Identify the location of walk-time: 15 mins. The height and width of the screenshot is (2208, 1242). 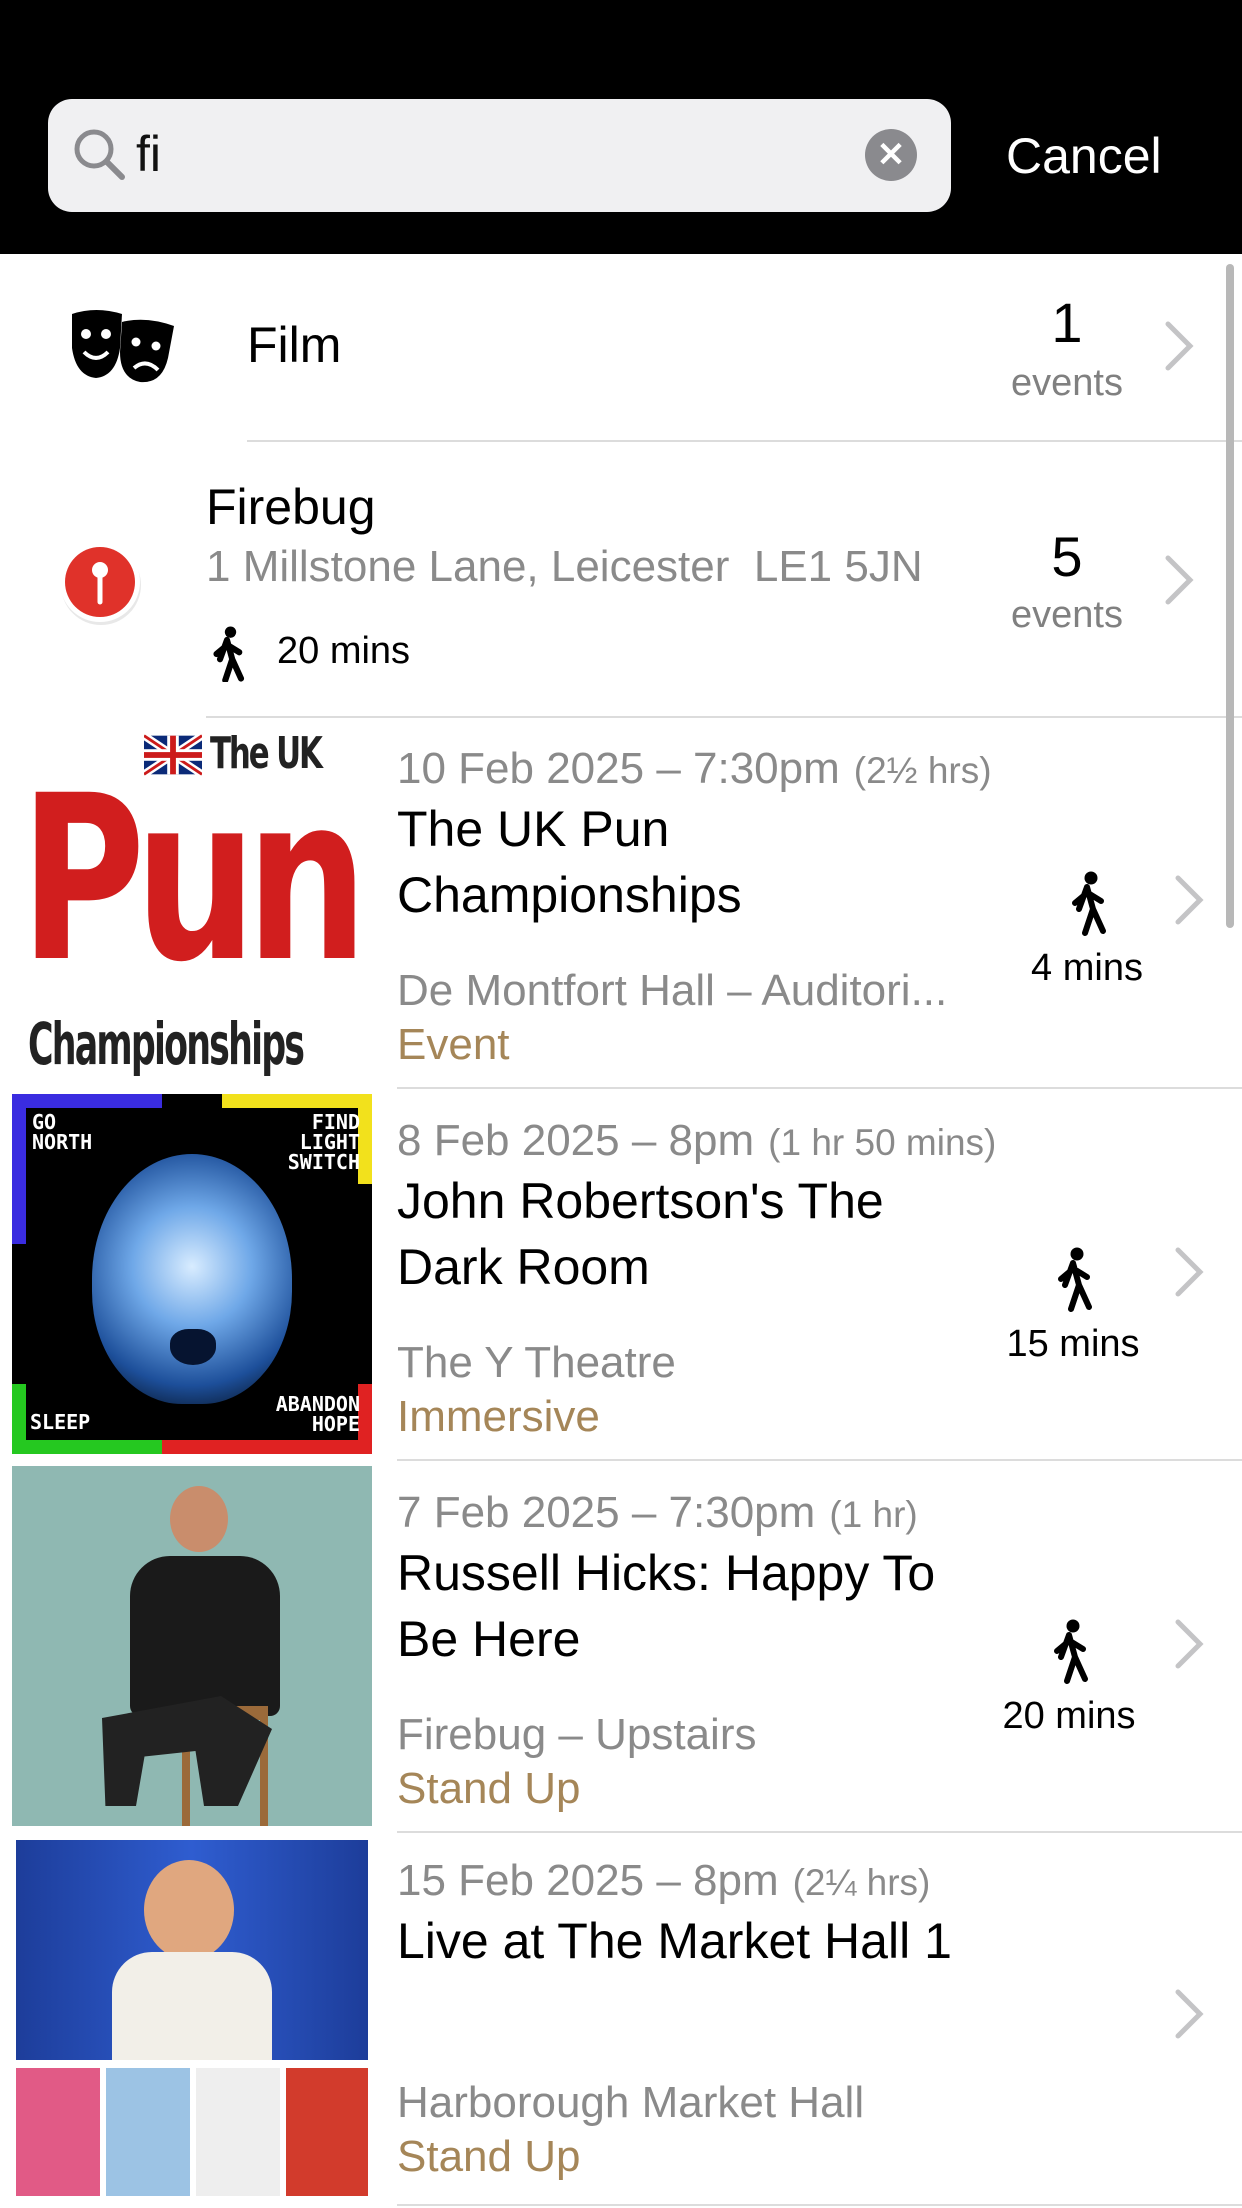
(1073, 1344).